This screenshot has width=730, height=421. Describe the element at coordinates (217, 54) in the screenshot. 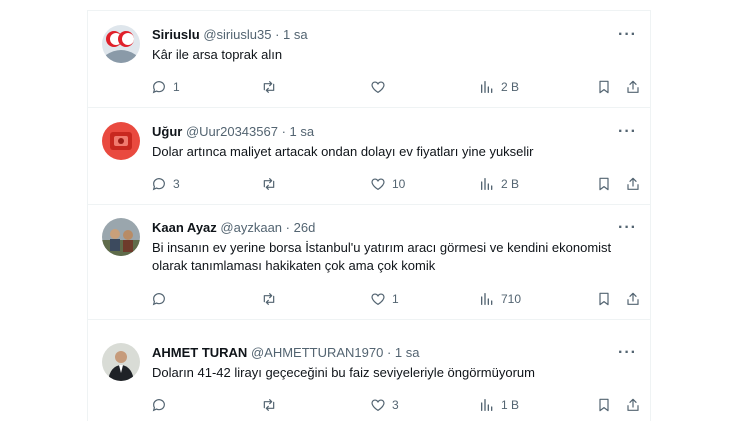

I see `tweet-text: Kâr ile arsa toprak alın` at that location.